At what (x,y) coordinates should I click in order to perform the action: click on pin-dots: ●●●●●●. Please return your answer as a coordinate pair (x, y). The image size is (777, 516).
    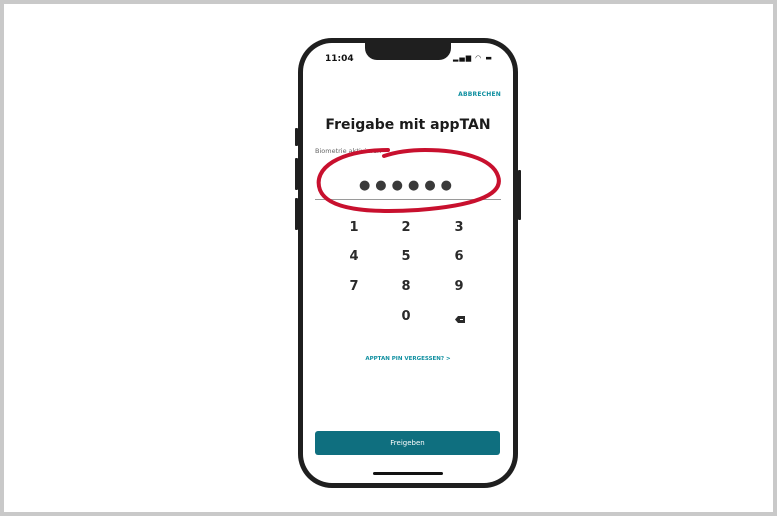
    Looking at the image, I should click on (408, 185).